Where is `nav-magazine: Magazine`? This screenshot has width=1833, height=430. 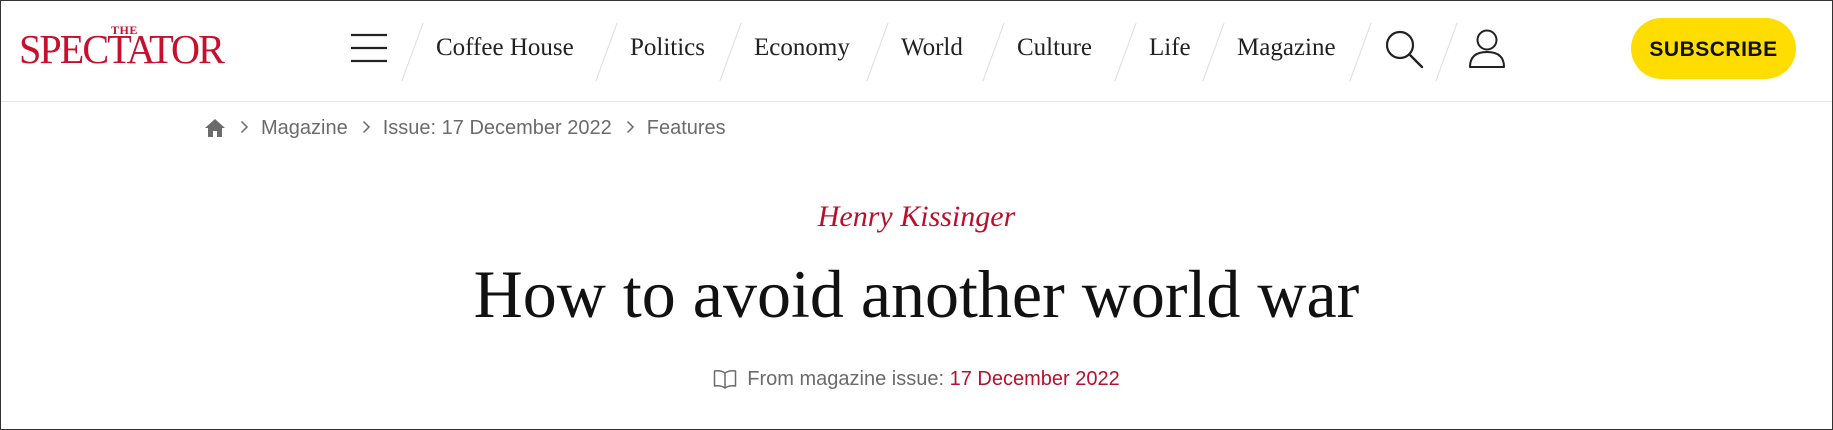
nav-magazine: Magazine is located at coordinates (1286, 51).